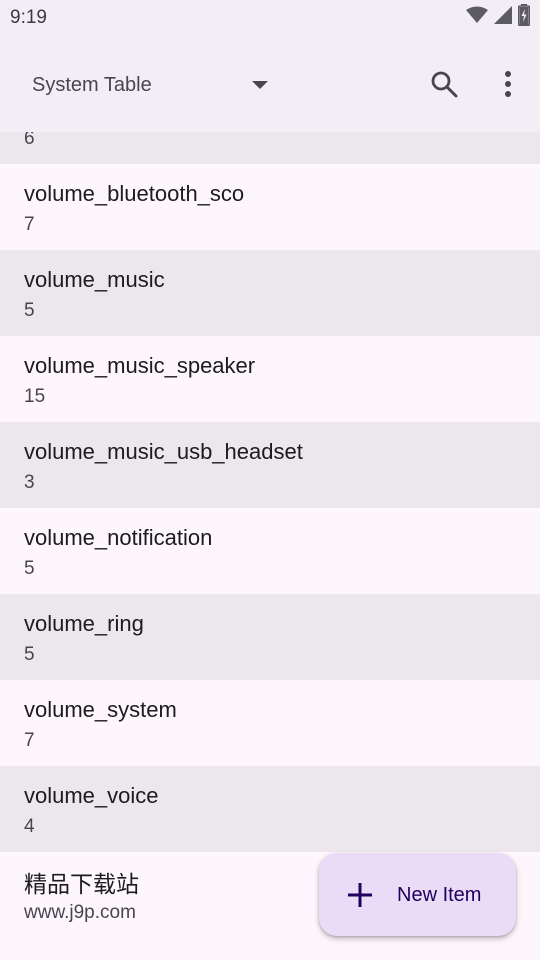  Describe the element at coordinates (260, 87) in the screenshot. I see `dropdown-arrow-icon` at that location.